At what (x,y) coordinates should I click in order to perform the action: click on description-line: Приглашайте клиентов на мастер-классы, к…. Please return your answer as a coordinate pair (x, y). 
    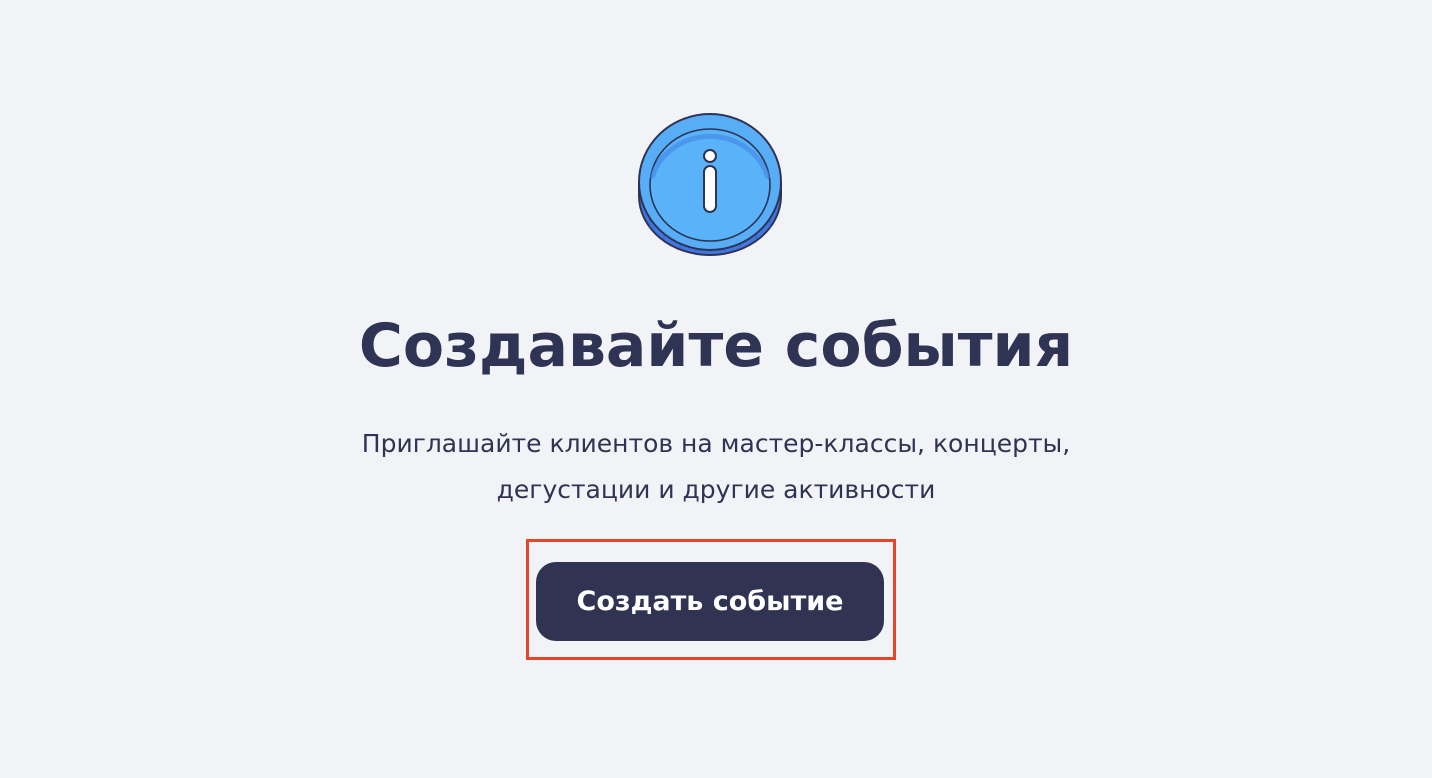
    Looking at the image, I should click on (716, 443).